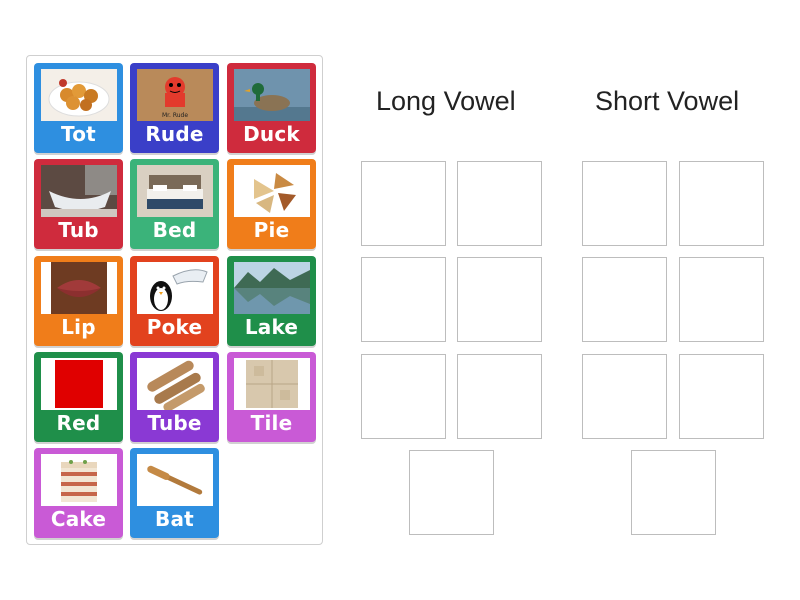 The width and height of the screenshot is (800, 600). Describe the element at coordinates (174, 230) in the screenshot. I see `card-label: Bed` at that location.